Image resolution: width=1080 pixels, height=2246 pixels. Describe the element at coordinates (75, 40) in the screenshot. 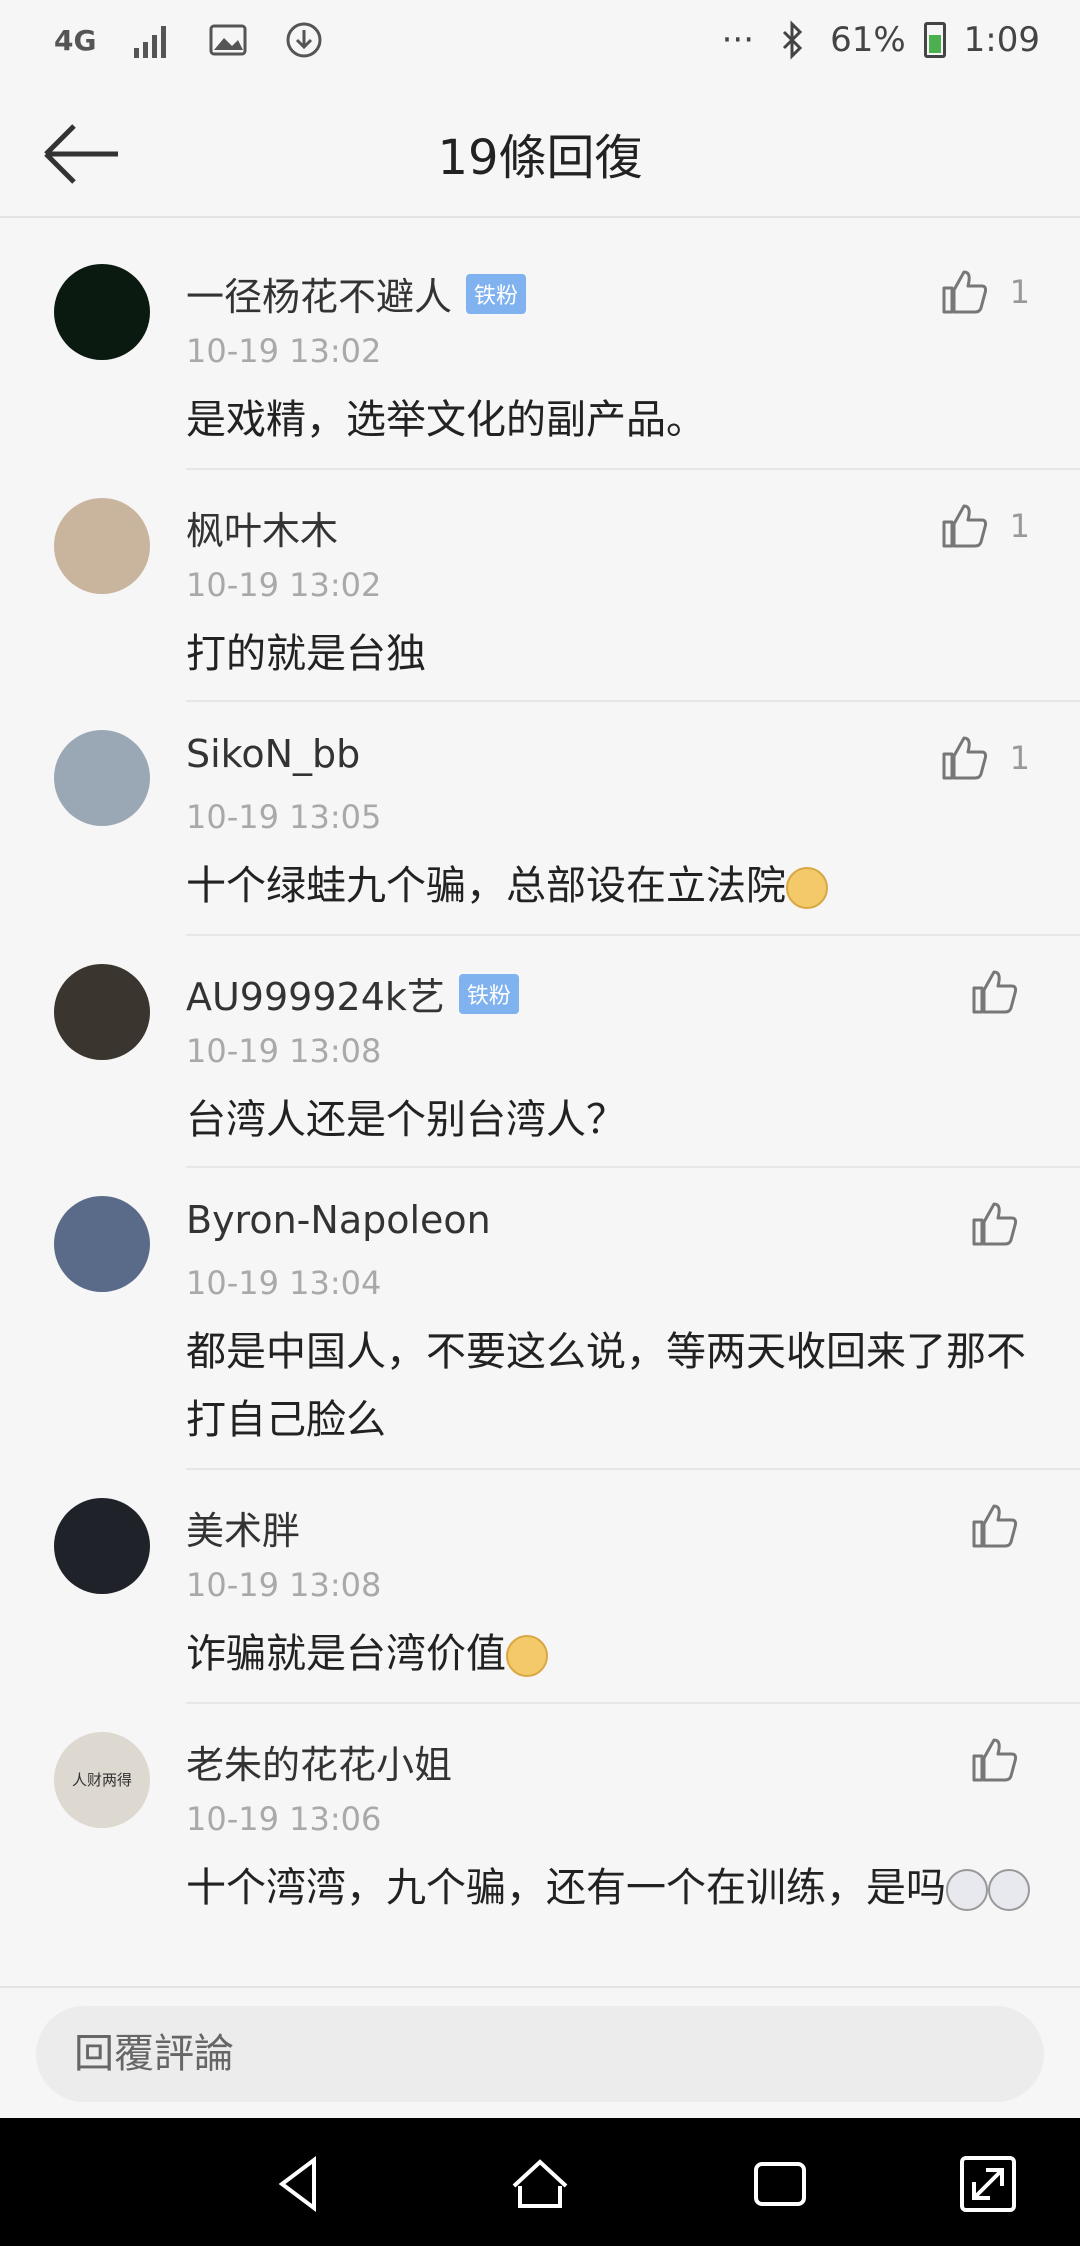

I see `network-label: 4G` at that location.